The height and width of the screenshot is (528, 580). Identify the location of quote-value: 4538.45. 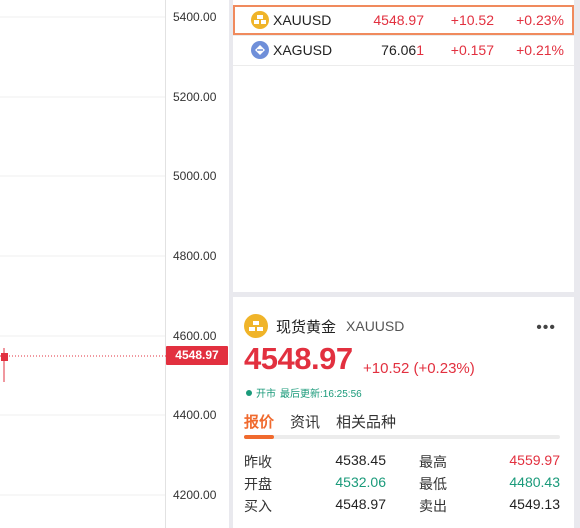
(360, 460).